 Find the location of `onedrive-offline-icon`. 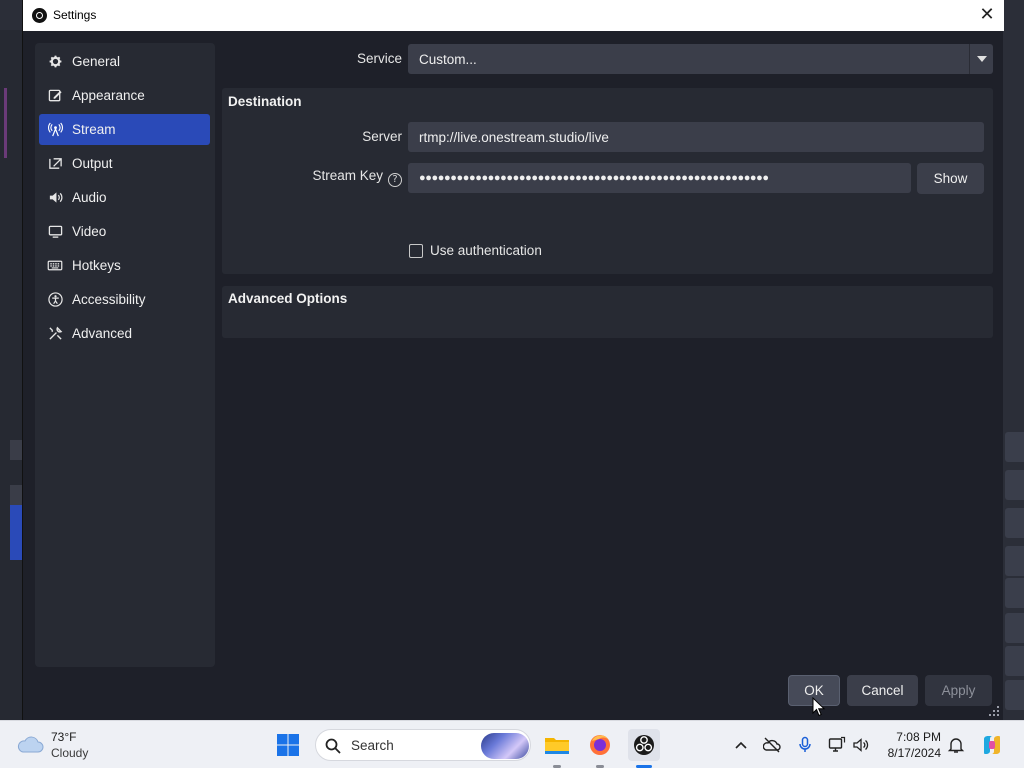

onedrive-offline-icon is located at coordinates (772, 745).